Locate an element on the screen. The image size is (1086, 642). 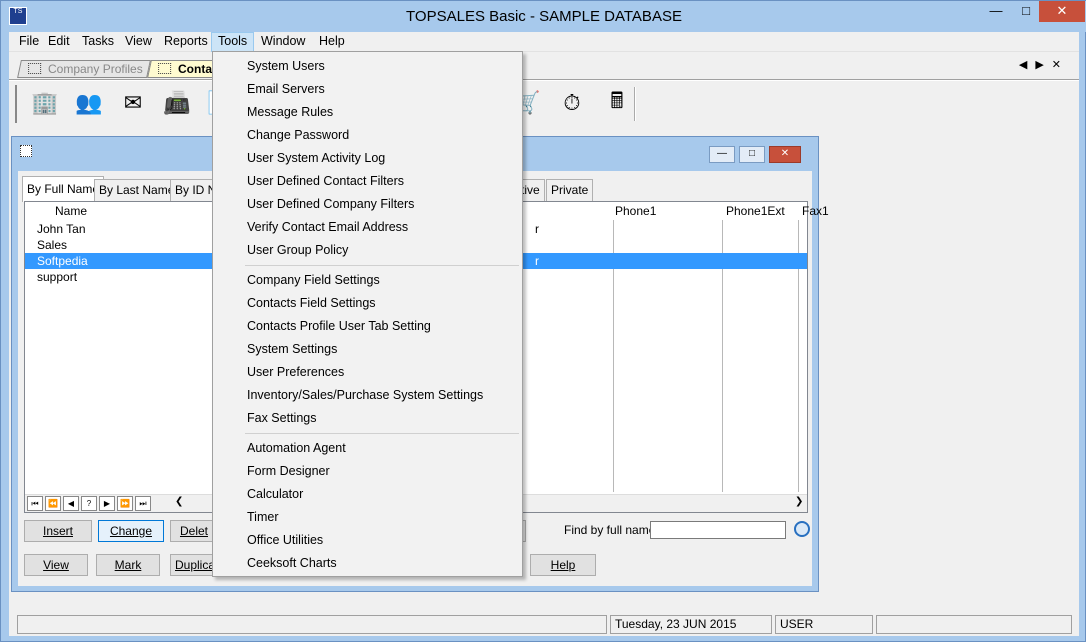
toolbar-separator is located at coordinates (635, 104).